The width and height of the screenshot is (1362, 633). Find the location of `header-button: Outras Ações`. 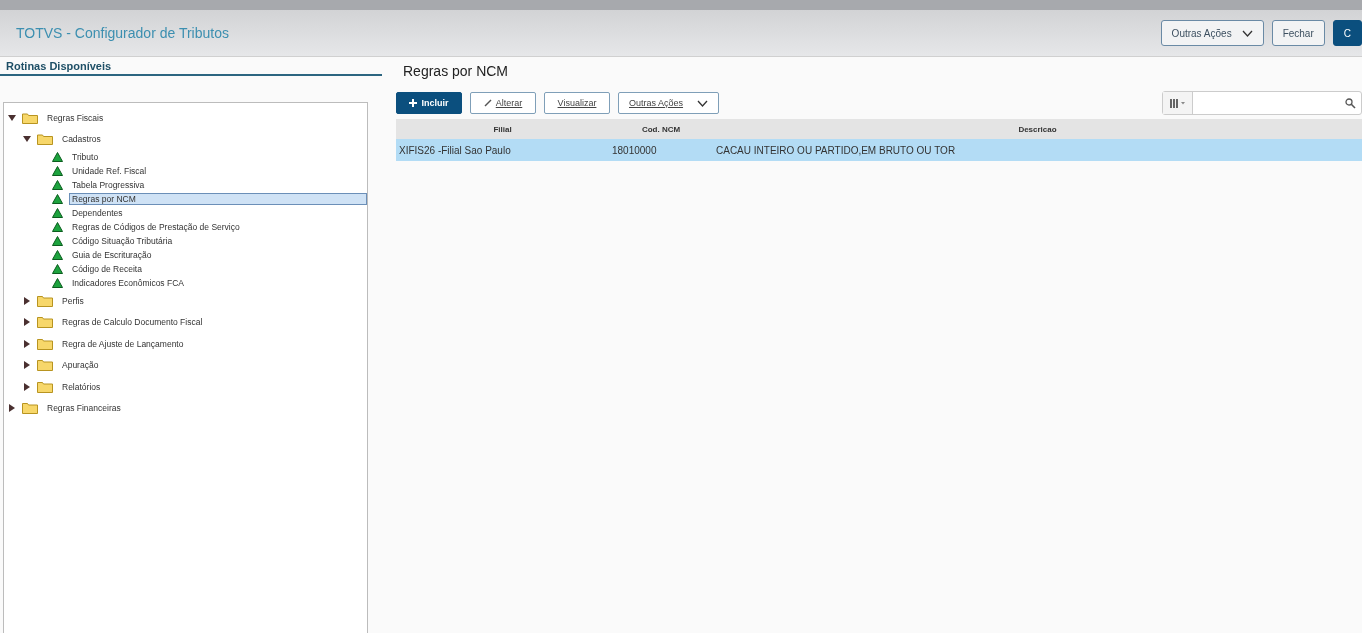

header-button: Outras Ações is located at coordinates (1212, 33).